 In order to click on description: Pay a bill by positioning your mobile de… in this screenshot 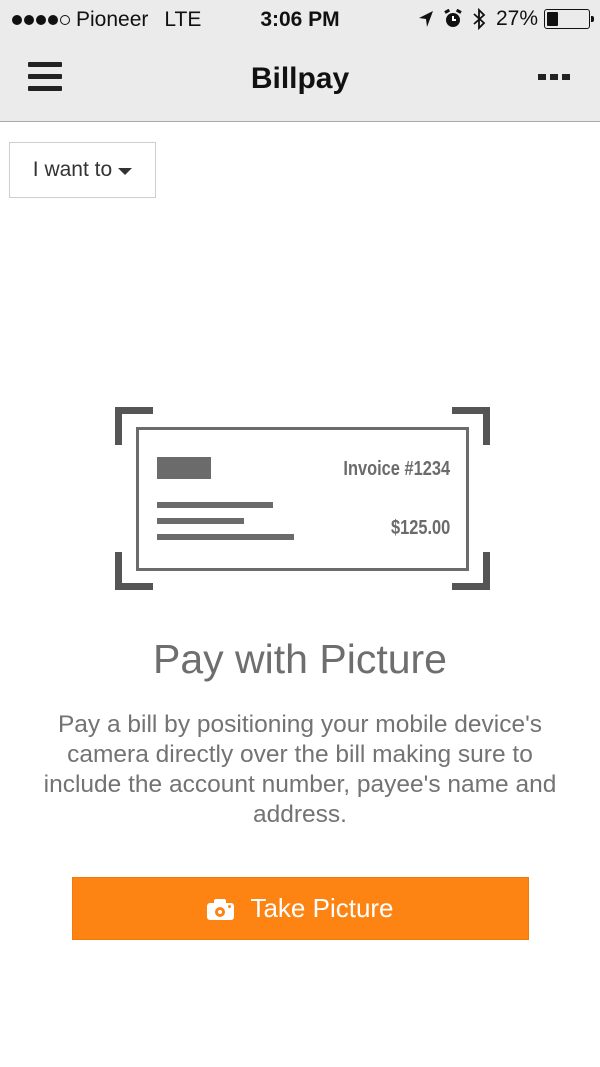, I will do `click(300, 769)`.